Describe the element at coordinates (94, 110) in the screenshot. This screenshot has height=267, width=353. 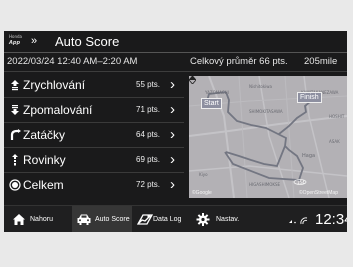
I see `score-row-braking: Zpomalování 71 pts. ›` at that location.